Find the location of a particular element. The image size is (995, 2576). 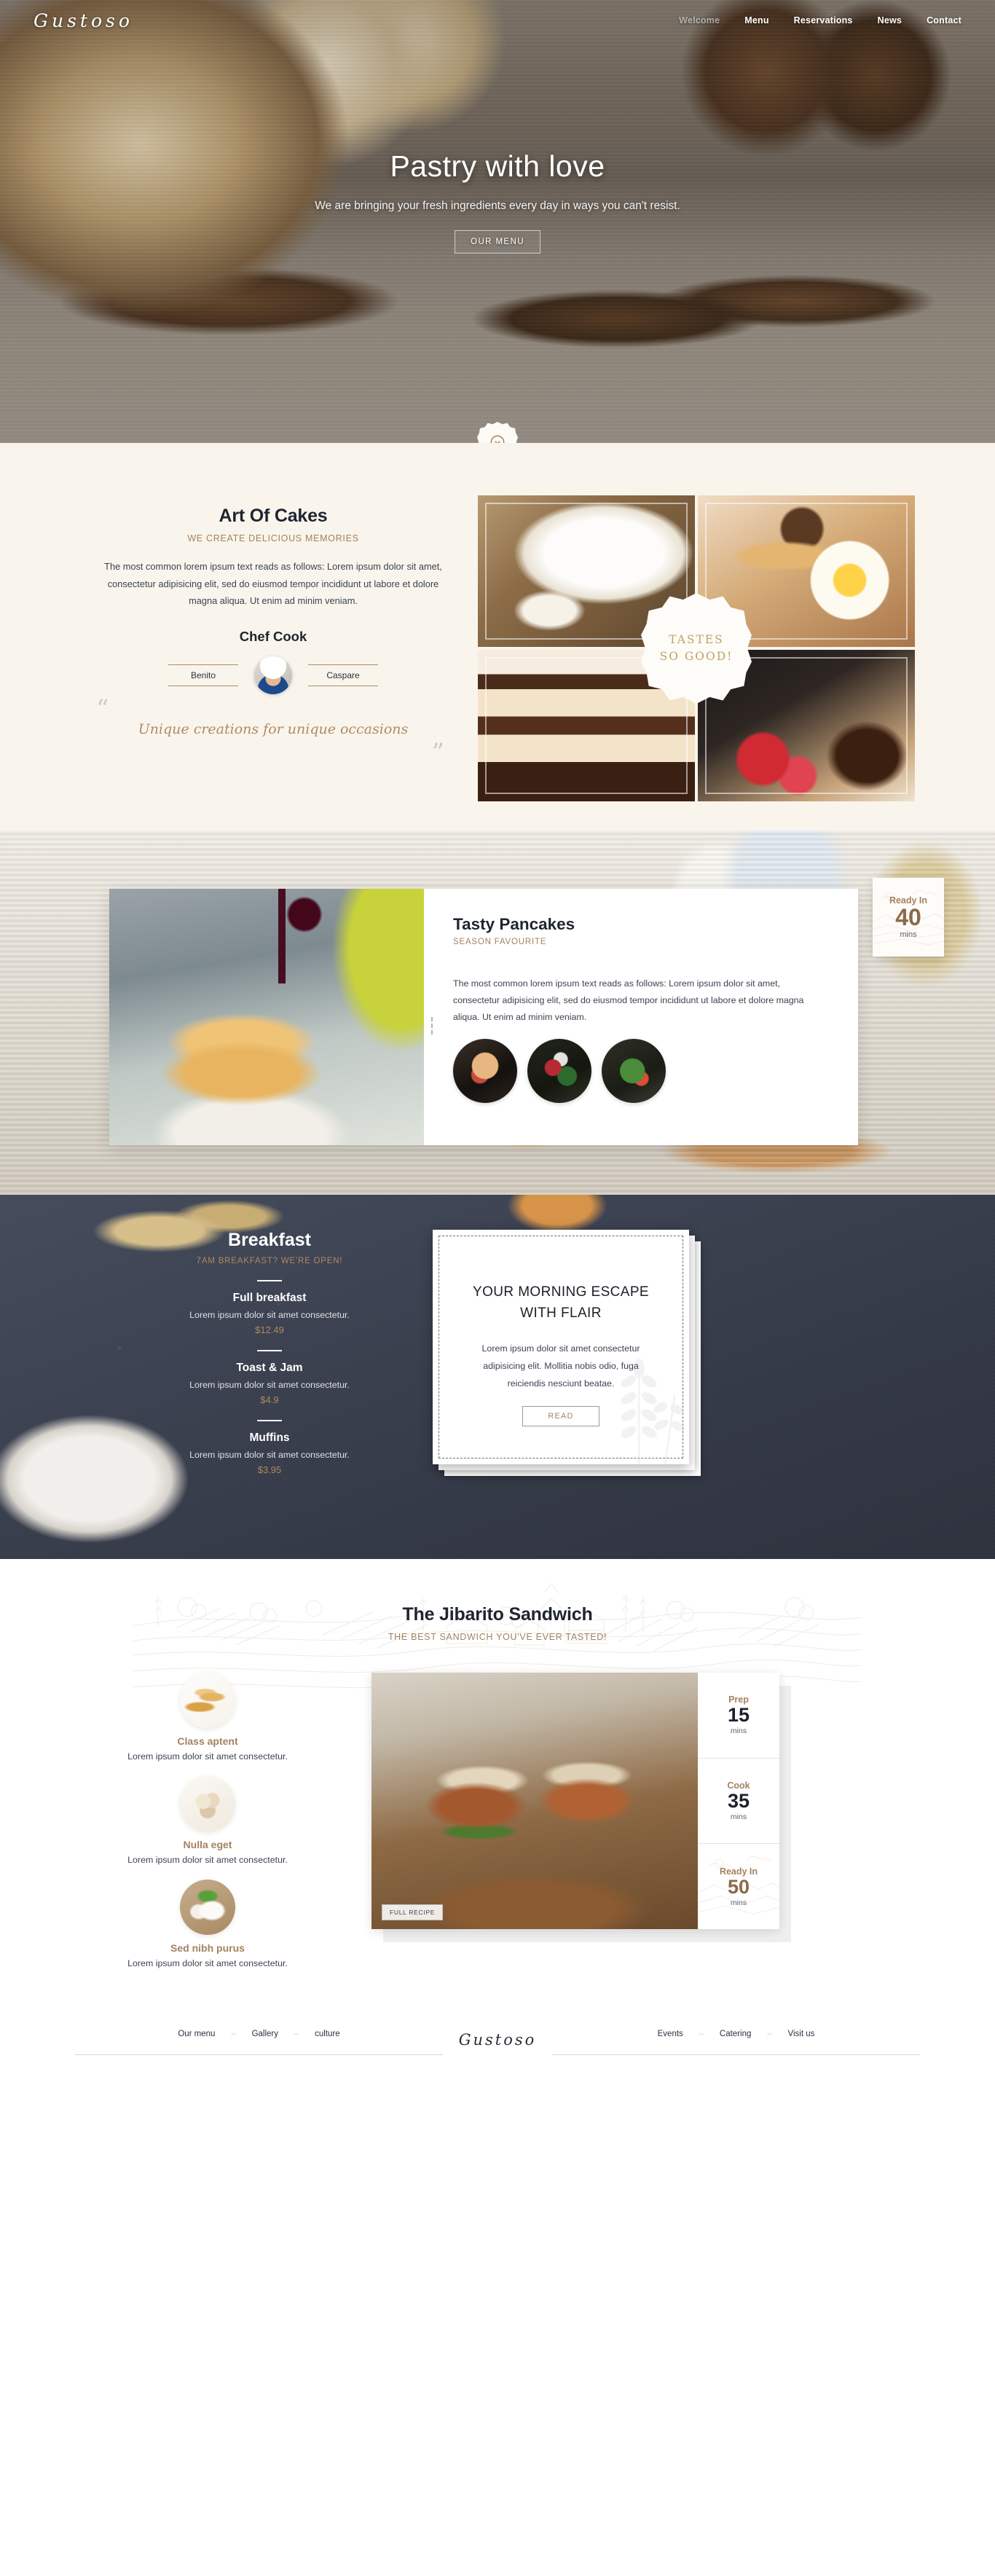

footer-link-gallery: Gallery is located at coordinates (265, 2034).